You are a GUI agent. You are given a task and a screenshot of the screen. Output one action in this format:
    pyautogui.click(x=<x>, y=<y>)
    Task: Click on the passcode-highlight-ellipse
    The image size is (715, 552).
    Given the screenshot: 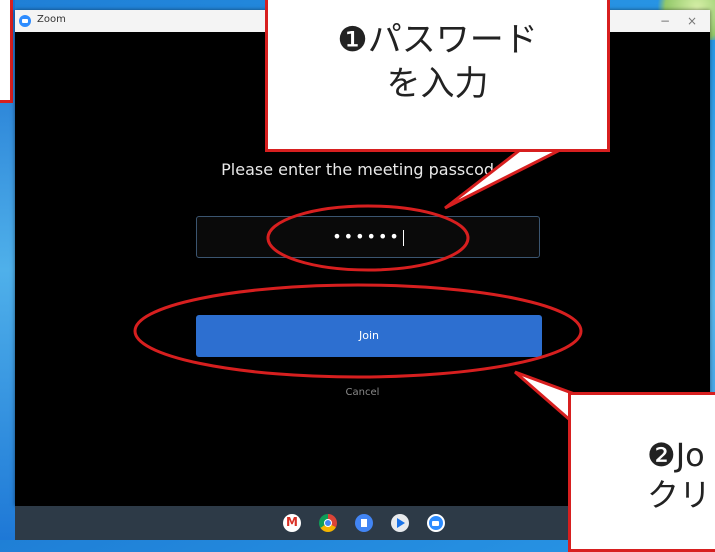 What is the action you would take?
    pyautogui.click(x=368, y=238)
    